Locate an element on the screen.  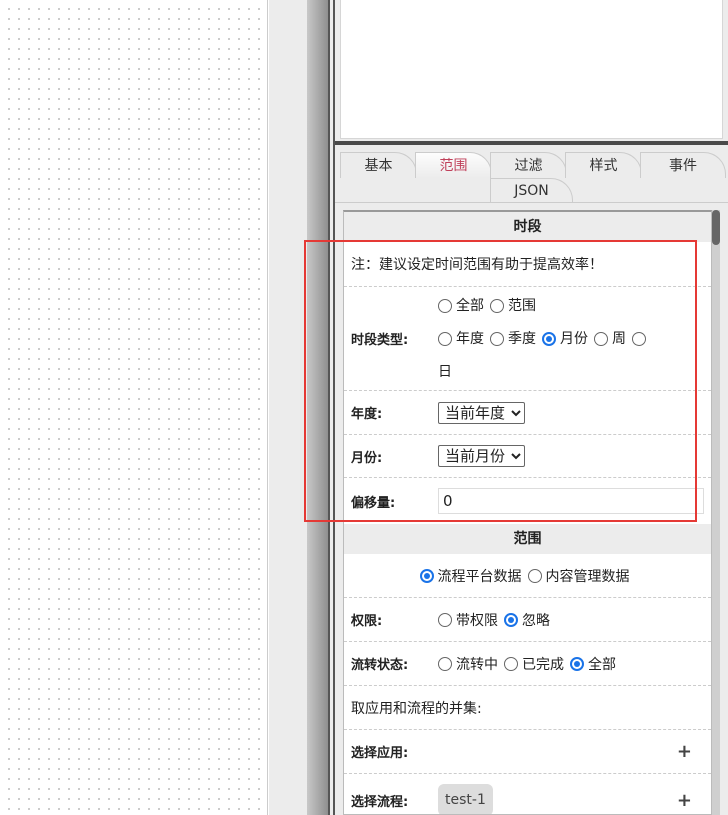
select-app-label: 选择应用: is located at coordinates (380, 753).